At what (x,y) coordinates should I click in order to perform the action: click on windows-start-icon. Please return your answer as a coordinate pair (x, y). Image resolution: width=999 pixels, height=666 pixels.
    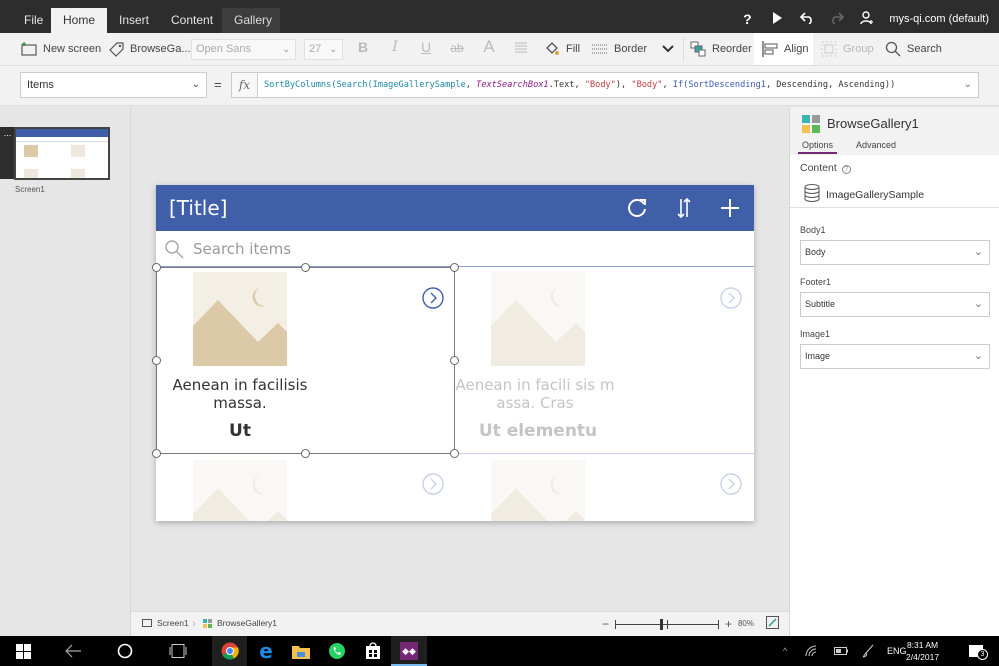
    Looking at the image, I should click on (23, 651).